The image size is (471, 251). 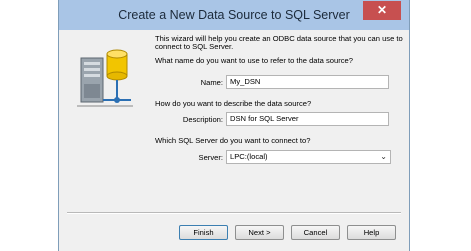 What do you see at coordinates (315, 232) in the screenshot?
I see `cancel-button: Cancel` at bounding box center [315, 232].